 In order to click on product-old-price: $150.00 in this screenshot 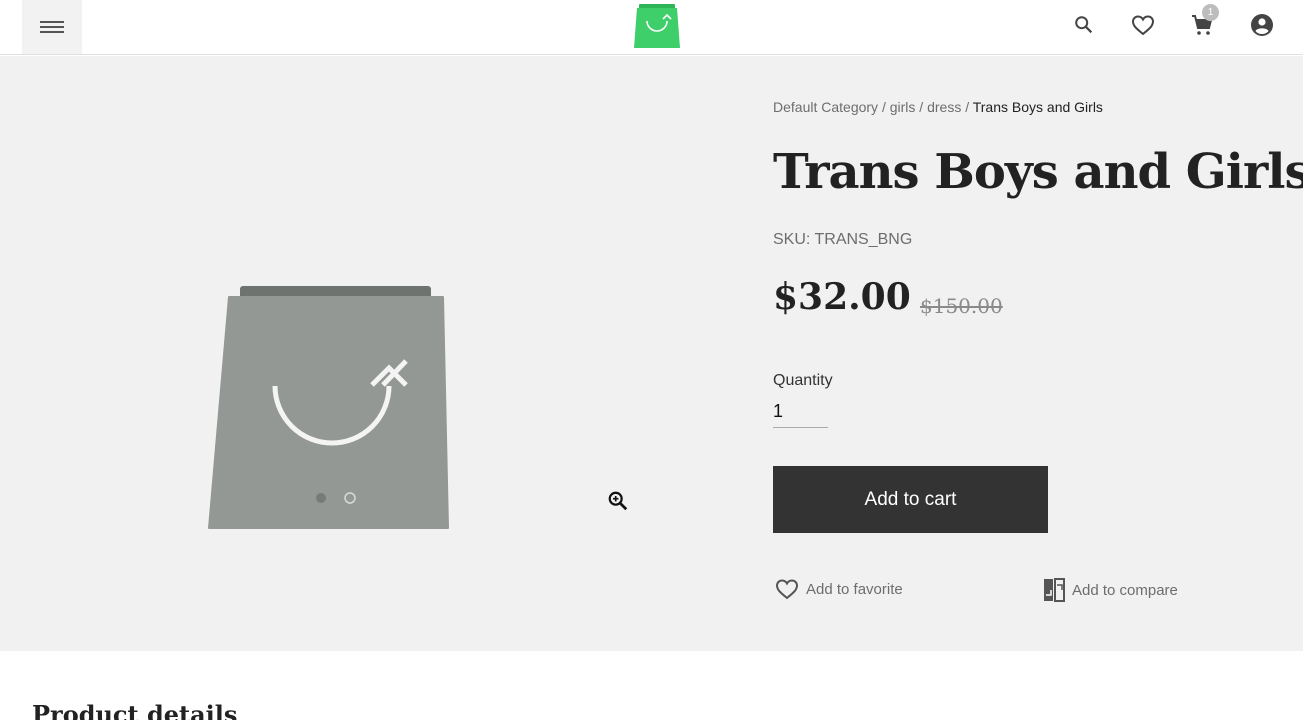, I will do `click(961, 306)`.